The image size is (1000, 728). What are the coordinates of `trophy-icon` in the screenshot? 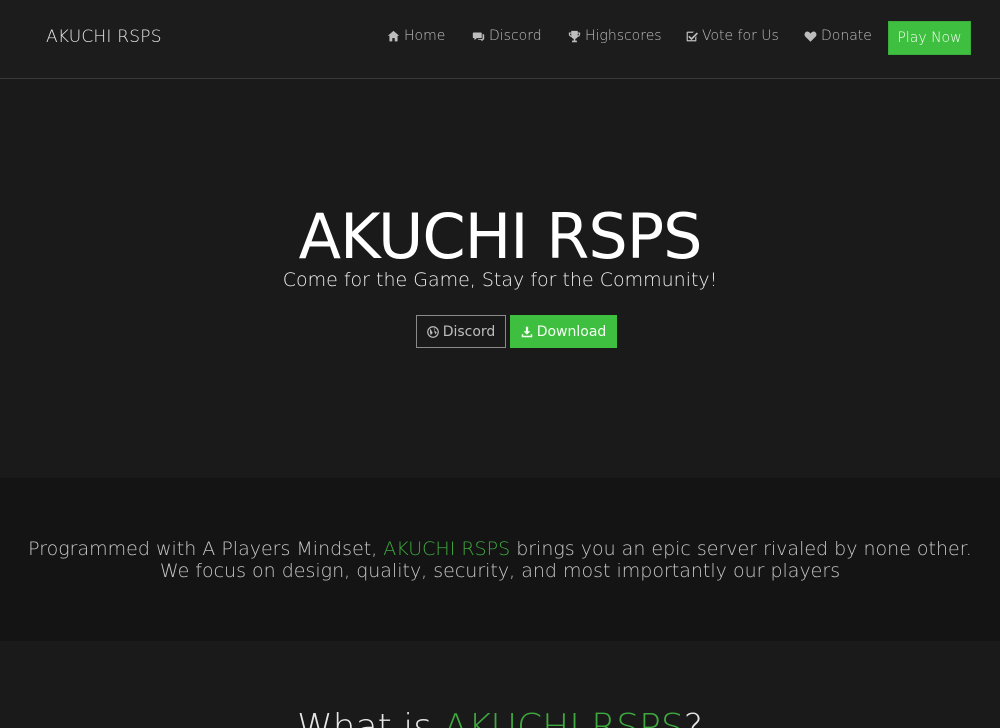 It's located at (574, 36).